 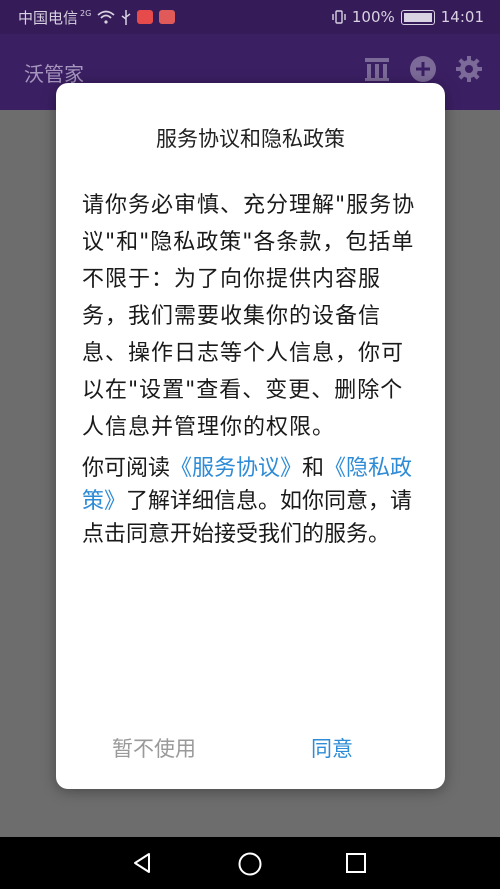 What do you see at coordinates (48, 17) in the screenshot?
I see `carrier-label: 中国电信` at bounding box center [48, 17].